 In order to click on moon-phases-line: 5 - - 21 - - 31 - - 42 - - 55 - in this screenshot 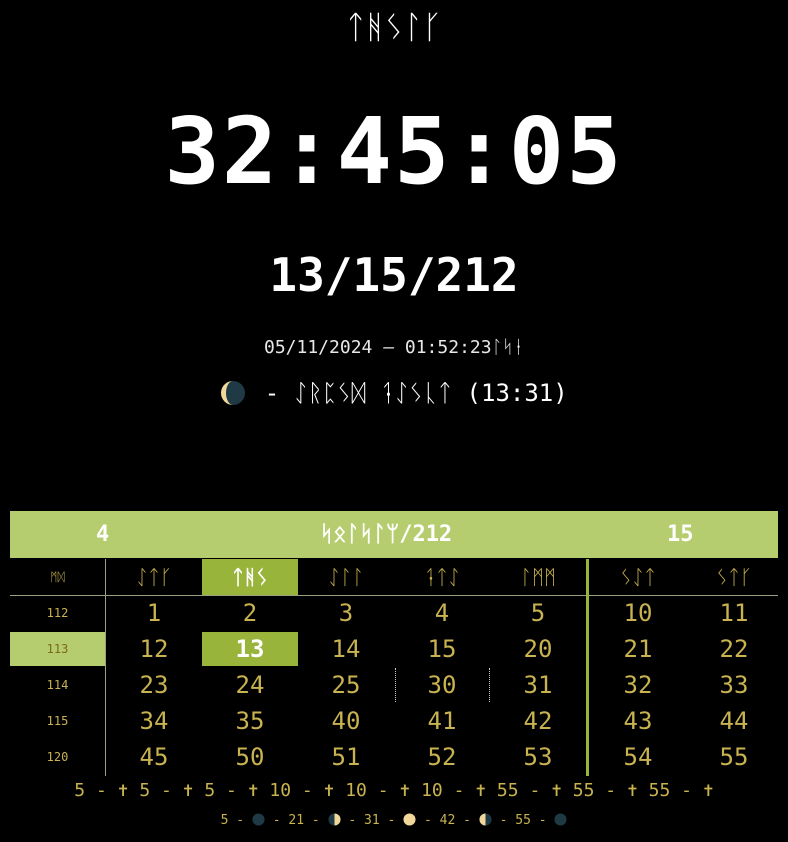, I will do `click(394, 820)`.